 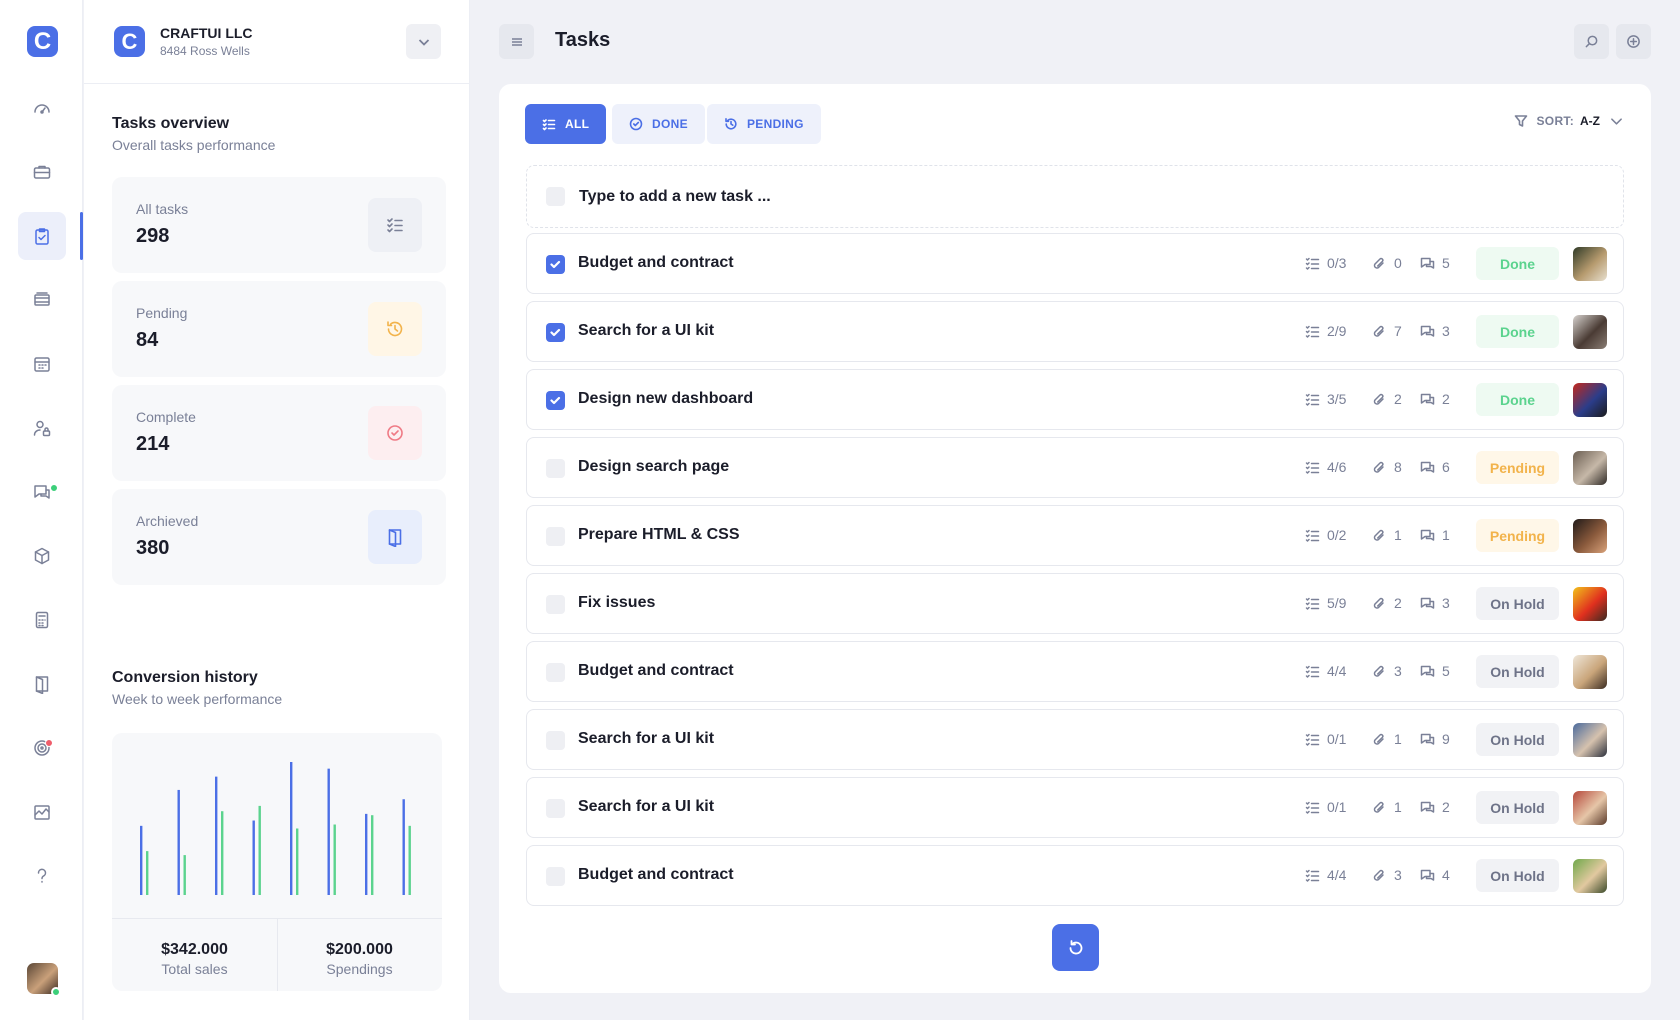 What do you see at coordinates (279, 225) in the screenshot?
I see `stat-card-all-tasks: All tasks 298` at bounding box center [279, 225].